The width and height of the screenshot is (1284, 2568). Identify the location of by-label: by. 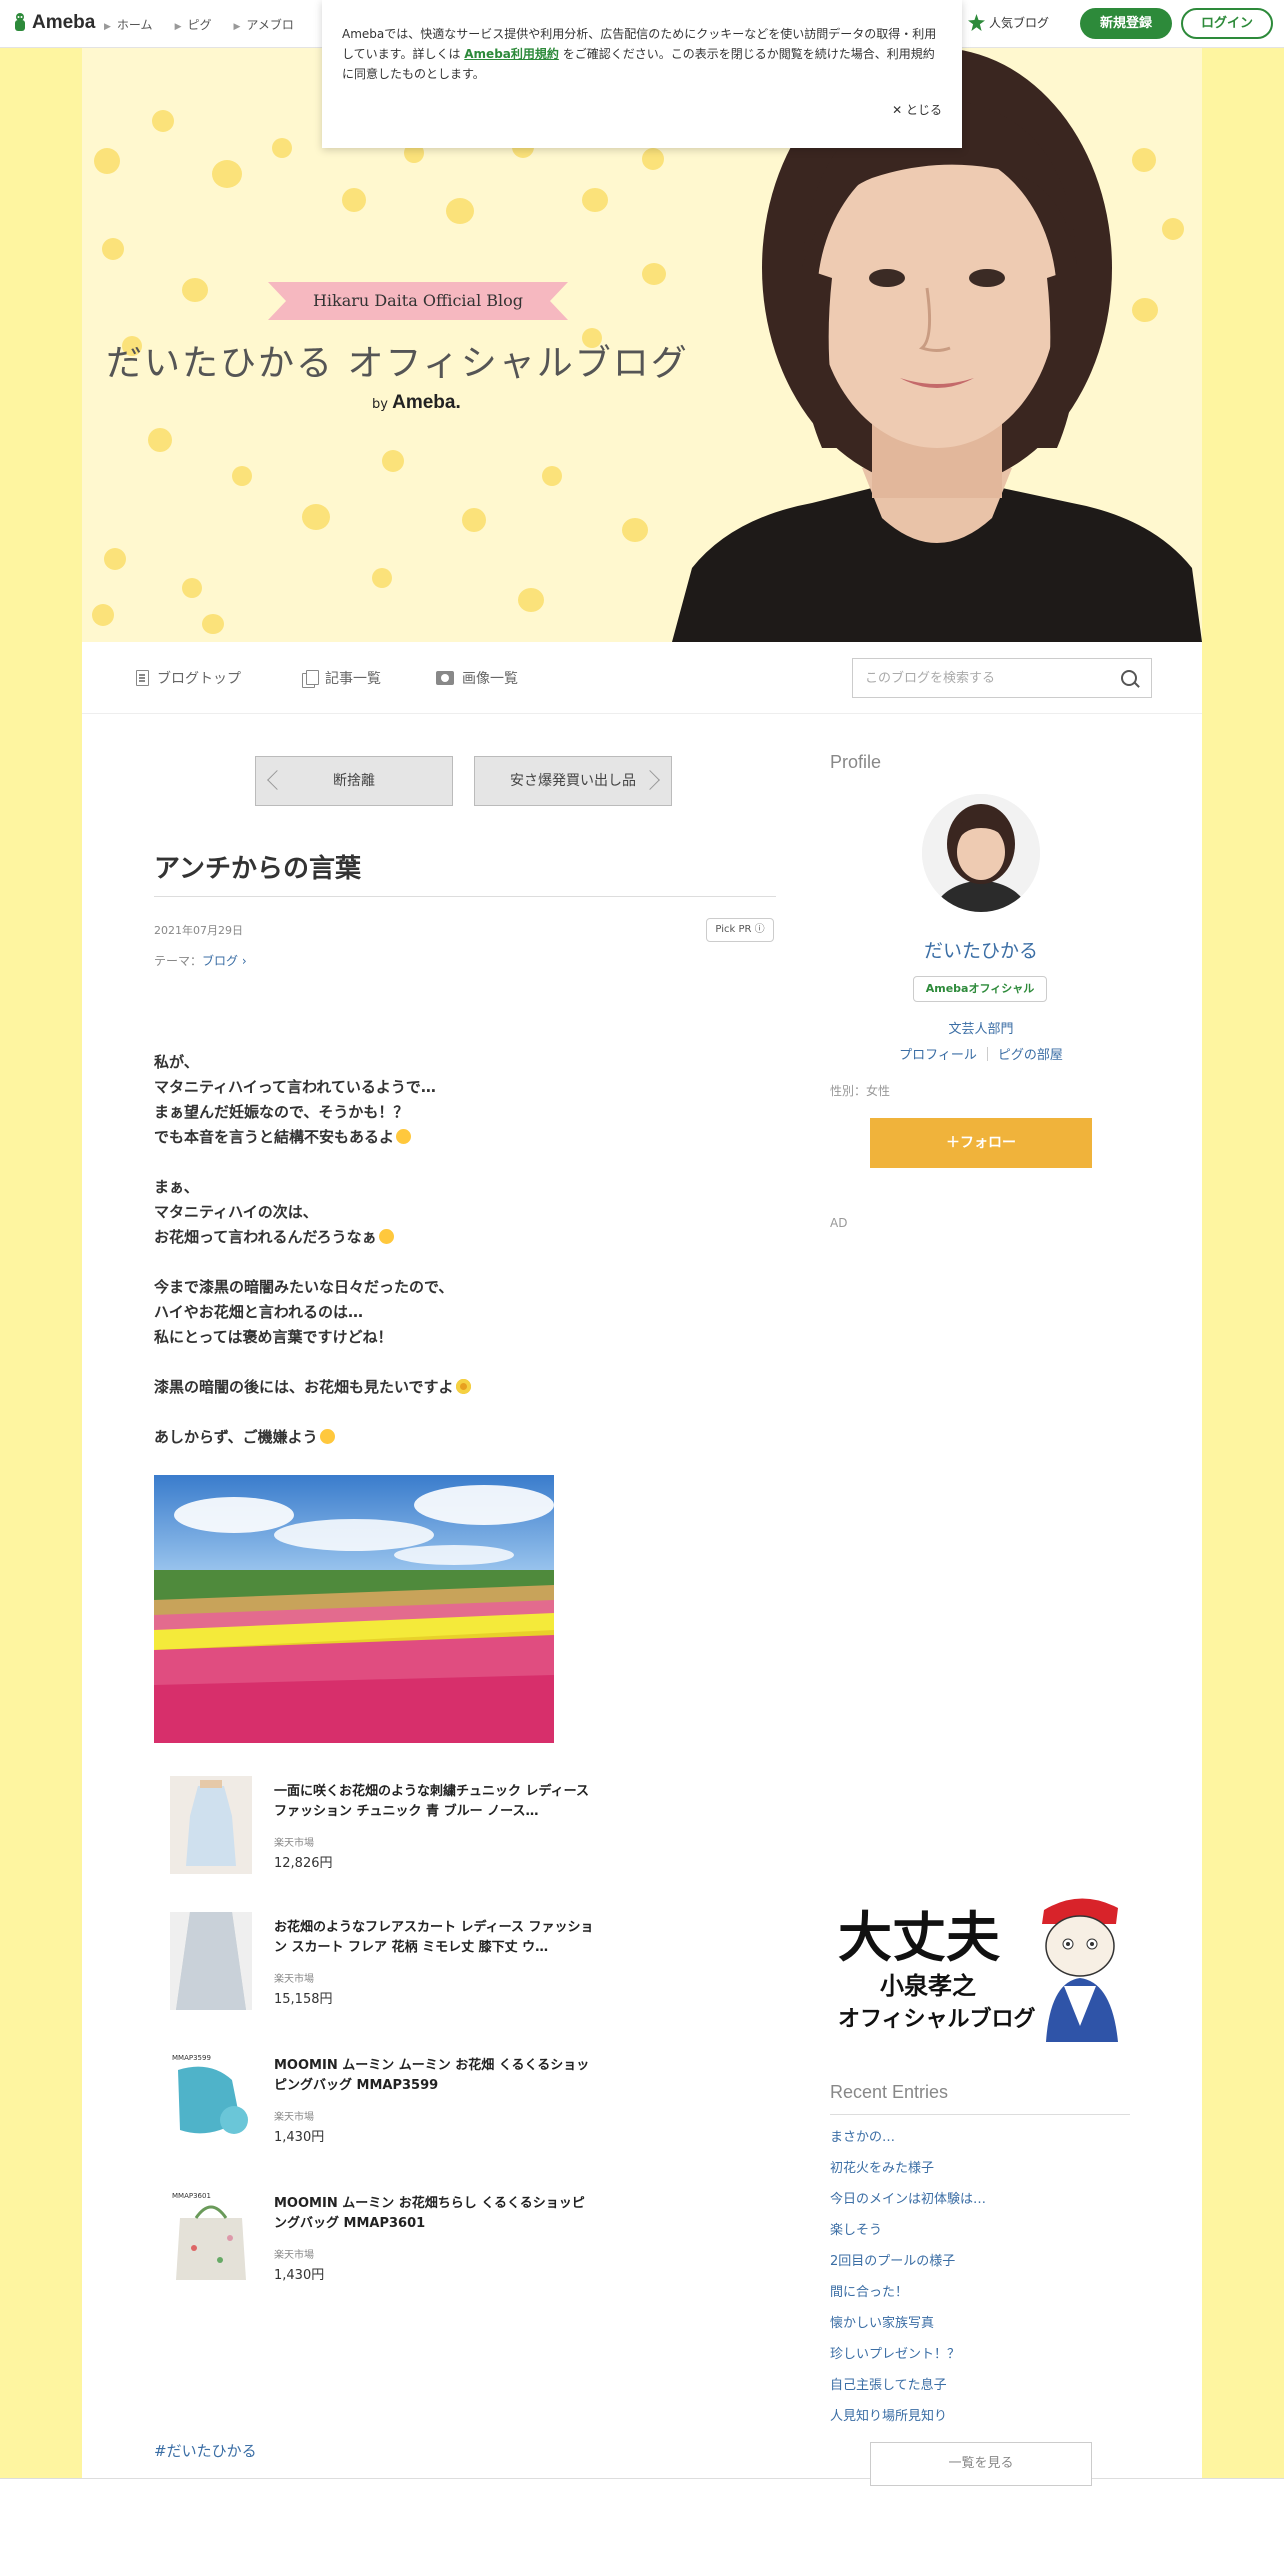
(380, 404).